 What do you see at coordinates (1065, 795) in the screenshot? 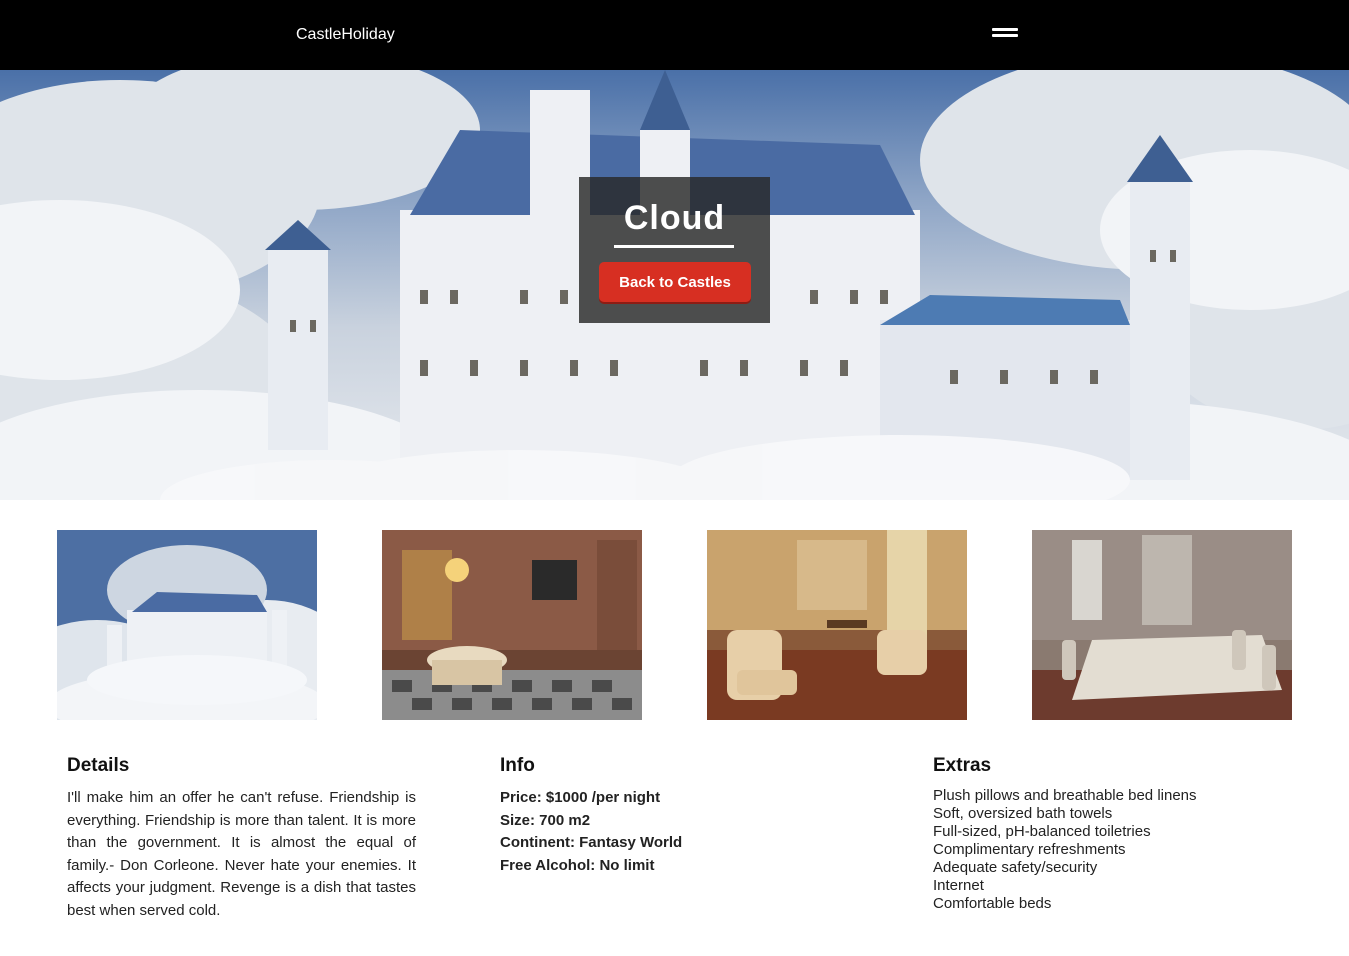
I see `list-item: Plush pillows and breathable bed linens` at bounding box center [1065, 795].